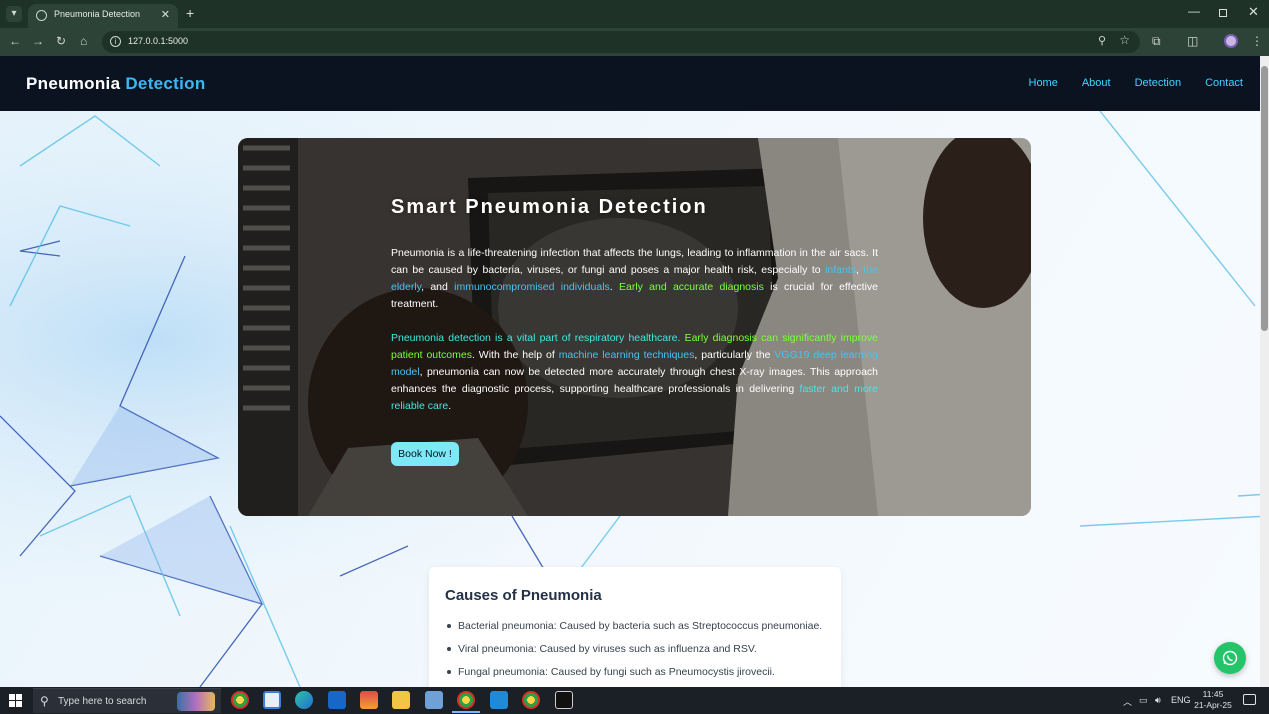 The image size is (1269, 714). I want to click on volume-icon: 🔊︎, so click(1158, 700).